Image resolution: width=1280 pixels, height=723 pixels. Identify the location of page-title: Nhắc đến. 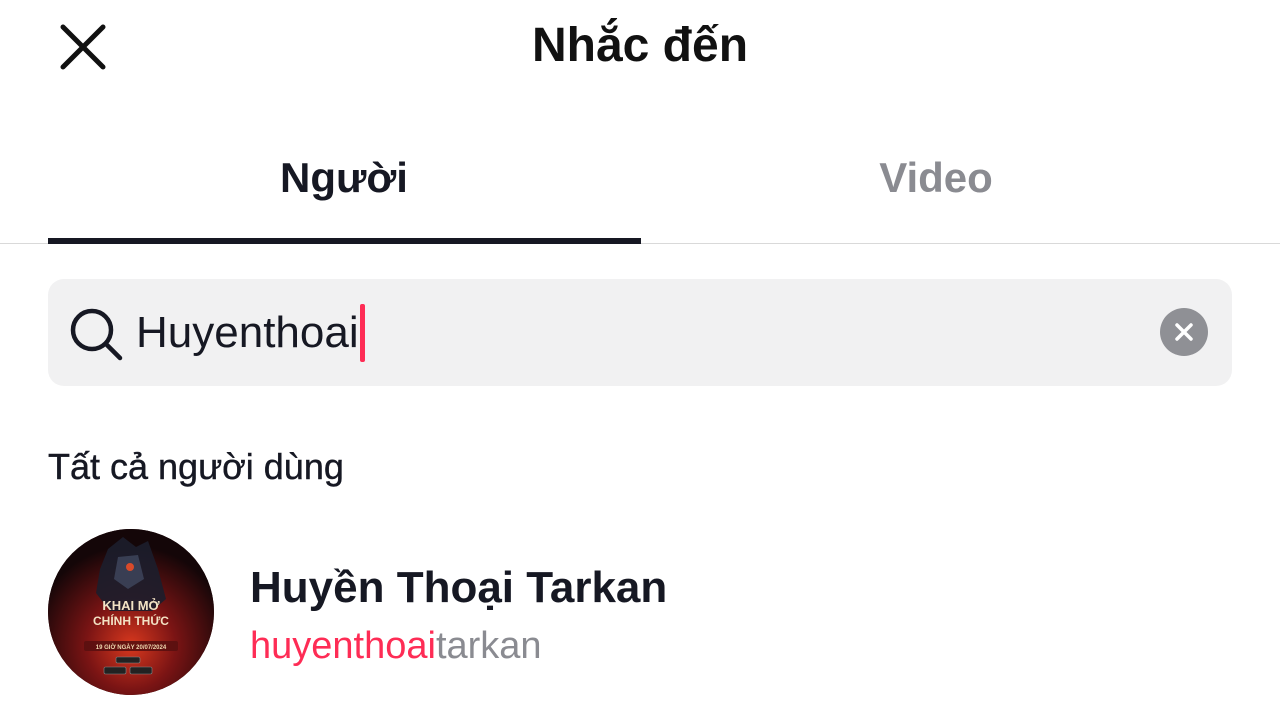
(640, 45).